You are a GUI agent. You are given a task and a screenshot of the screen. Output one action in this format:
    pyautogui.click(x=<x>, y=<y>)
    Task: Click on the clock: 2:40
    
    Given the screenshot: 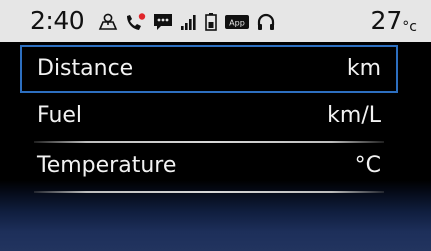 What is the action you would take?
    pyautogui.click(x=57, y=20)
    